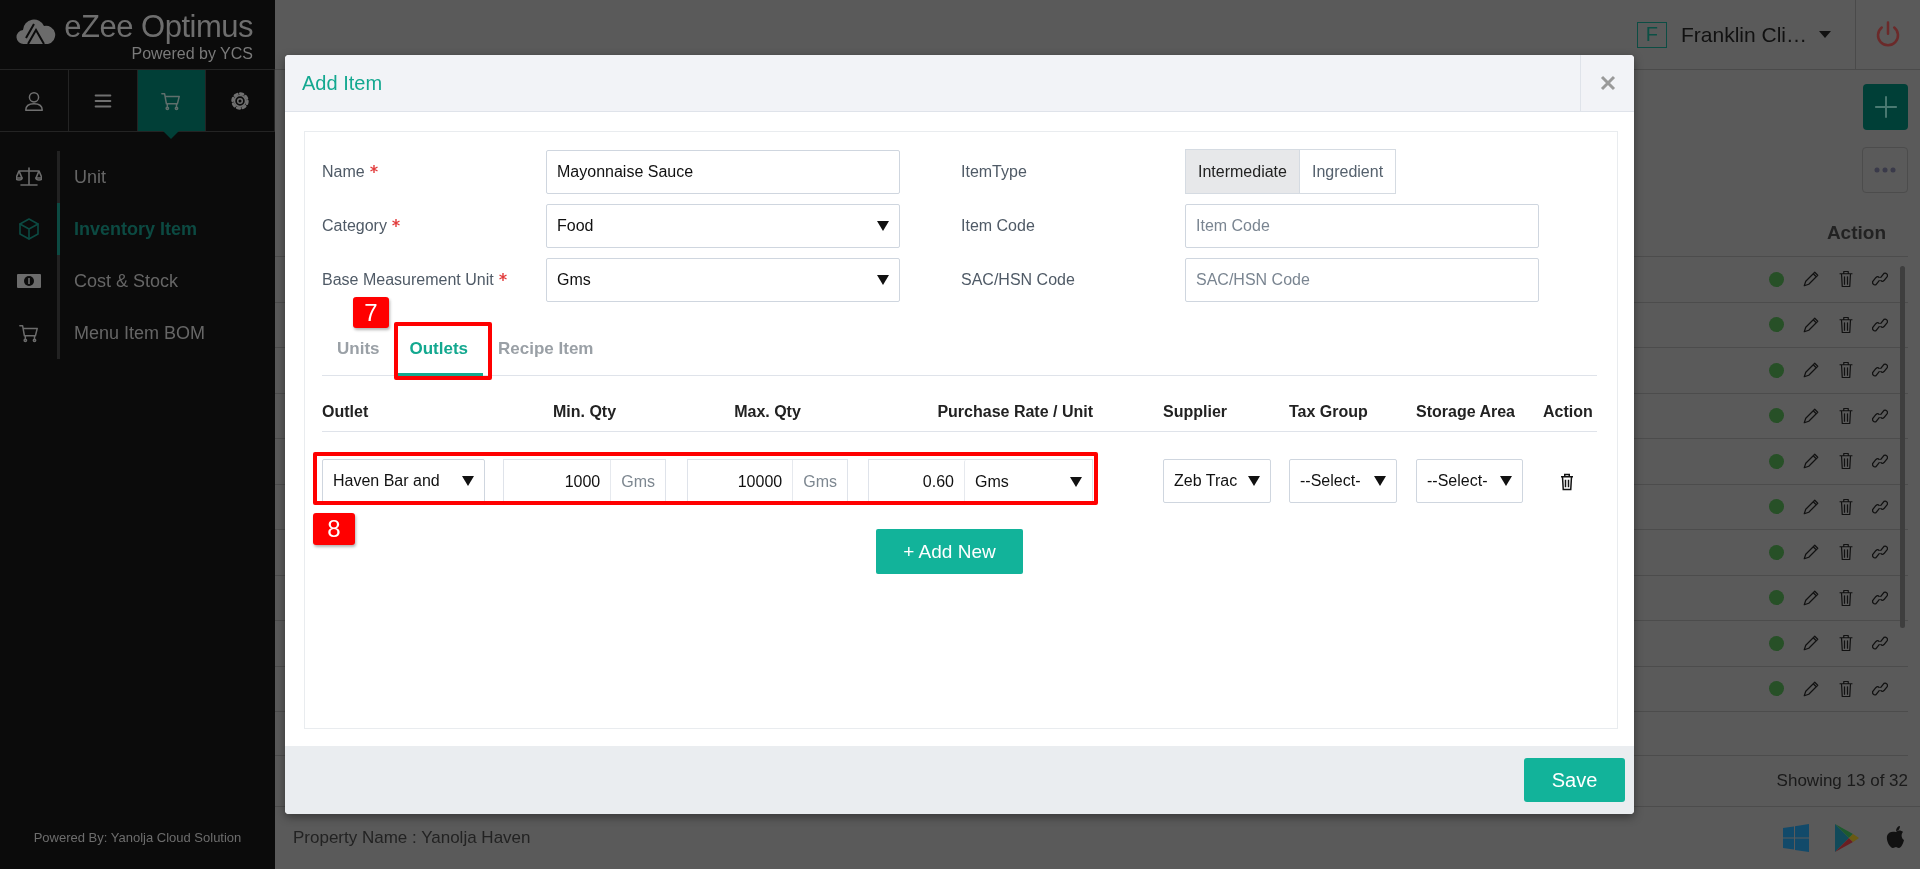 The height and width of the screenshot is (869, 1920). Describe the element at coordinates (1015, 412) in the screenshot. I see `column-header: Purchase Rate / Unit` at that location.